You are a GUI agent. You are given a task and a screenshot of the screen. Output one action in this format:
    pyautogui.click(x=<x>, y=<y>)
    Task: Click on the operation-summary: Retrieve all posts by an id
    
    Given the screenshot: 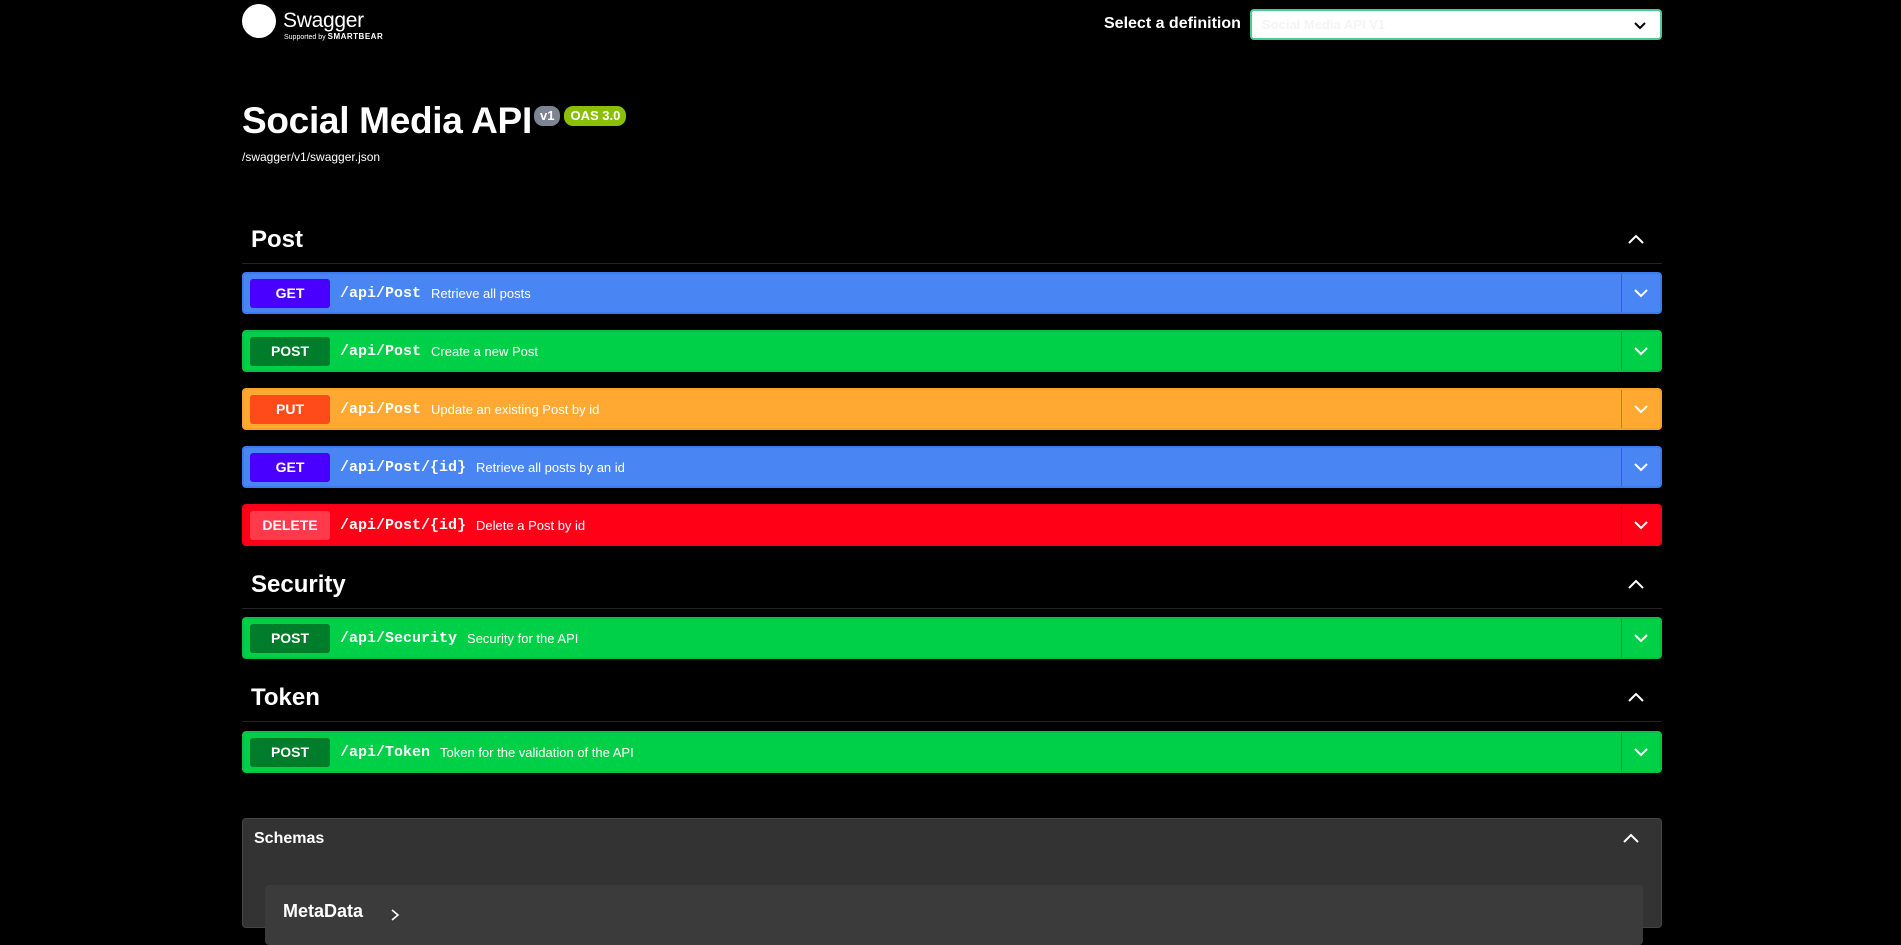 What is the action you would take?
    pyautogui.click(x=550, y=467)
    